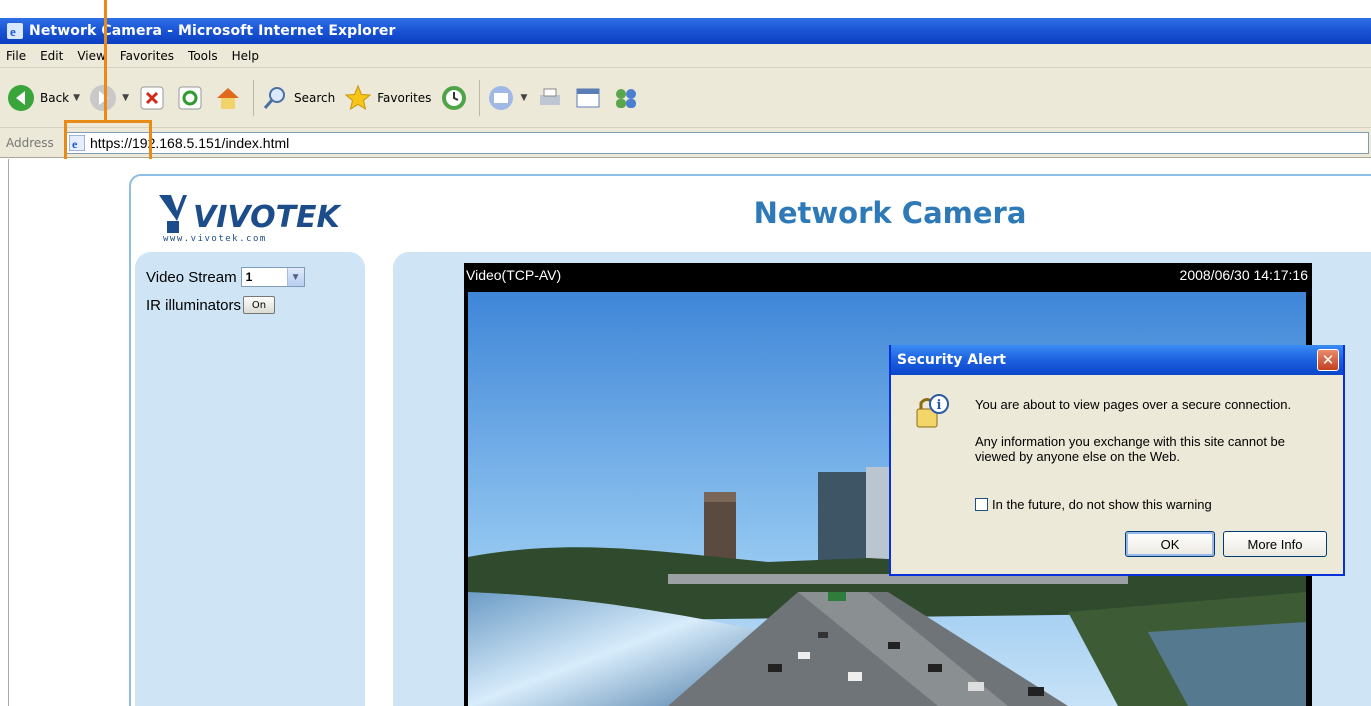 The width and height of the screenshot is (1371, 706). I want to click on menu-edit: Edit, so click(51, 56).